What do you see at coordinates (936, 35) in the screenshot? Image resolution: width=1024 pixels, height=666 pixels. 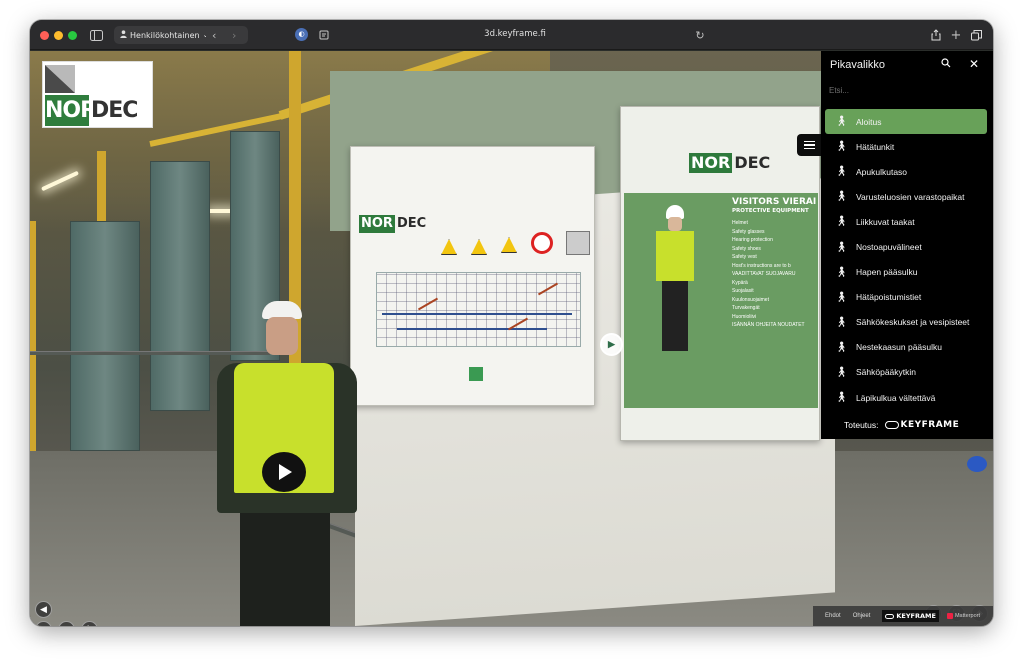 I see `share-page-icon` at bounding box center [936, 35].